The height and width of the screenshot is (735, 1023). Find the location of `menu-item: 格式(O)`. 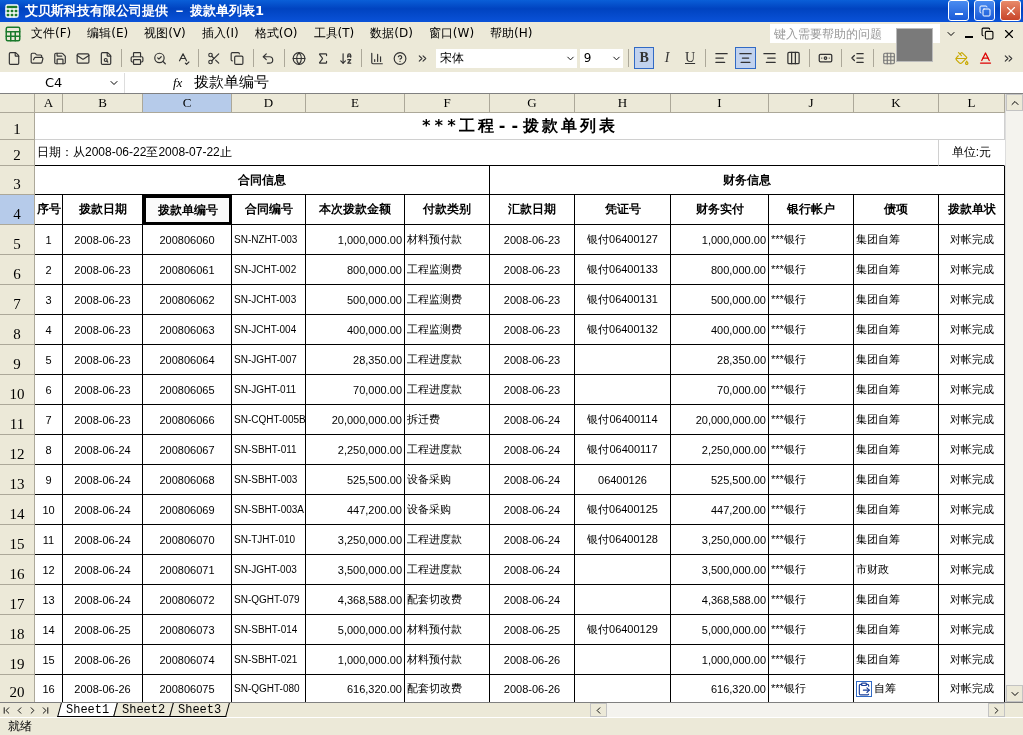

menu-item: 格式(O) is located at coordinates (276, 34).